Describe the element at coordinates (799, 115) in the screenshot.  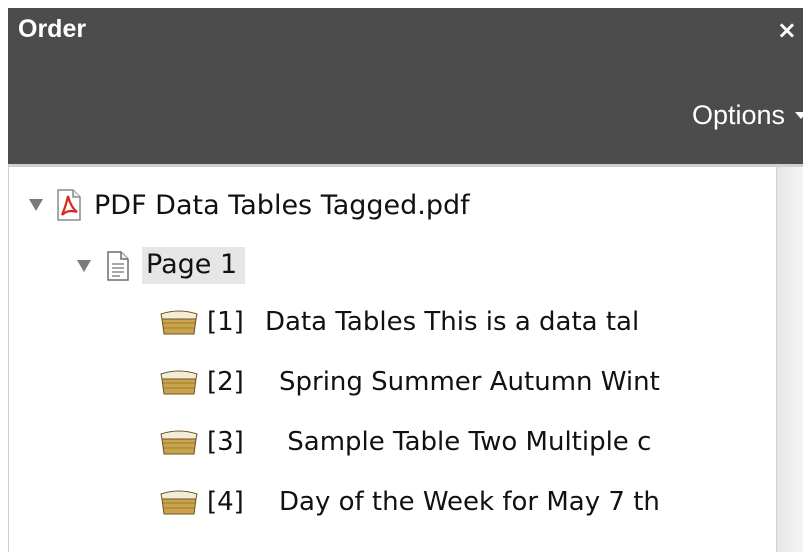
I see `chevron-down-icon` at that location.